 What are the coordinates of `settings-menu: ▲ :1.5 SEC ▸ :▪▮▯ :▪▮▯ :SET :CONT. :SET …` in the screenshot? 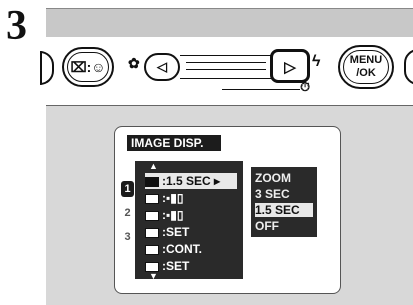 It's located at (189, 221).